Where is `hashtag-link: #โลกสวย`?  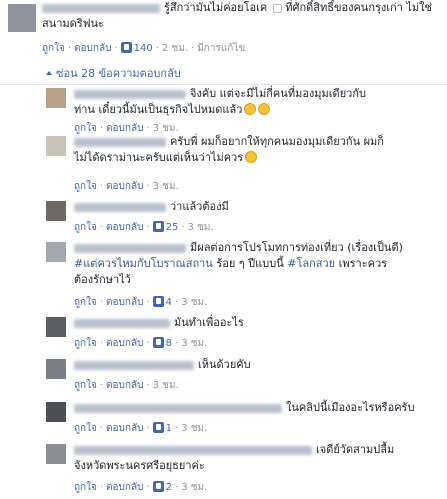
hashtag-link: #โลกสวย is located at coordinates (311, 263).